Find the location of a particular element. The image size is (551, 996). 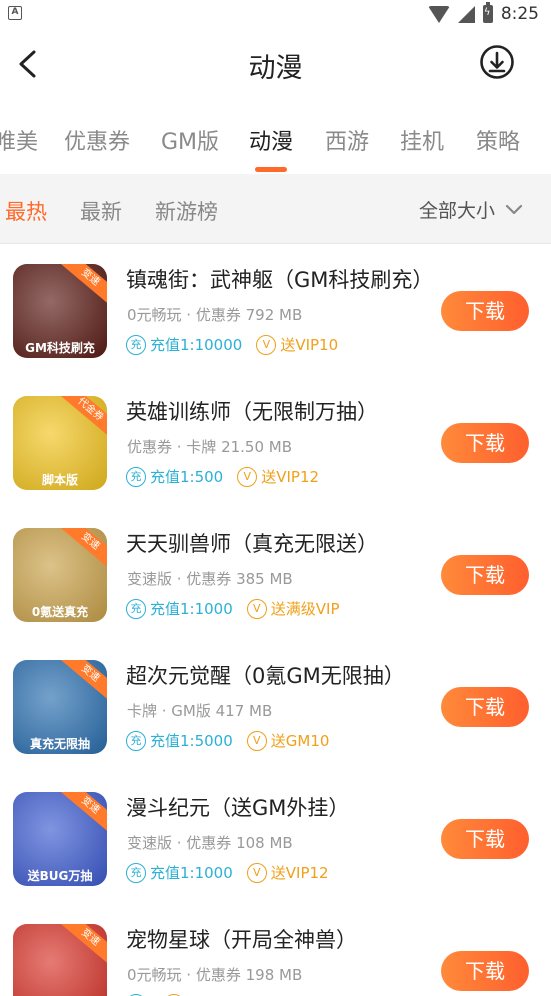

game-icon: 变速 真充无限抽 is located at coordinates (60, 707).